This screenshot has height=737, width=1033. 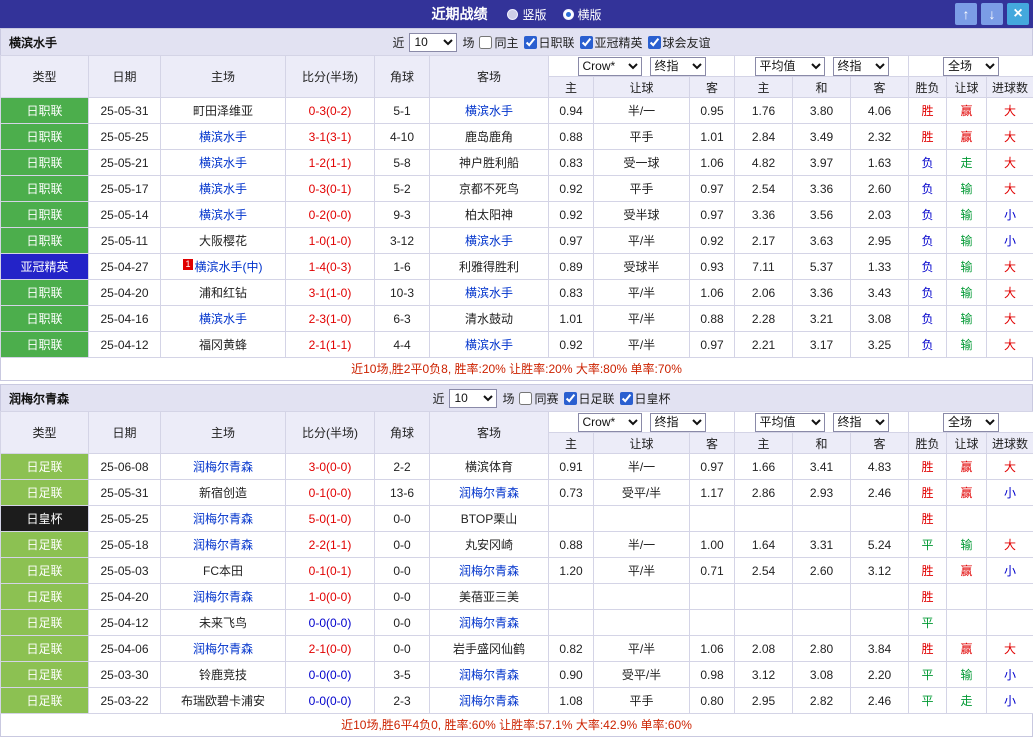 I want to click on friendly-checkbox, so click(x=654, y=42).